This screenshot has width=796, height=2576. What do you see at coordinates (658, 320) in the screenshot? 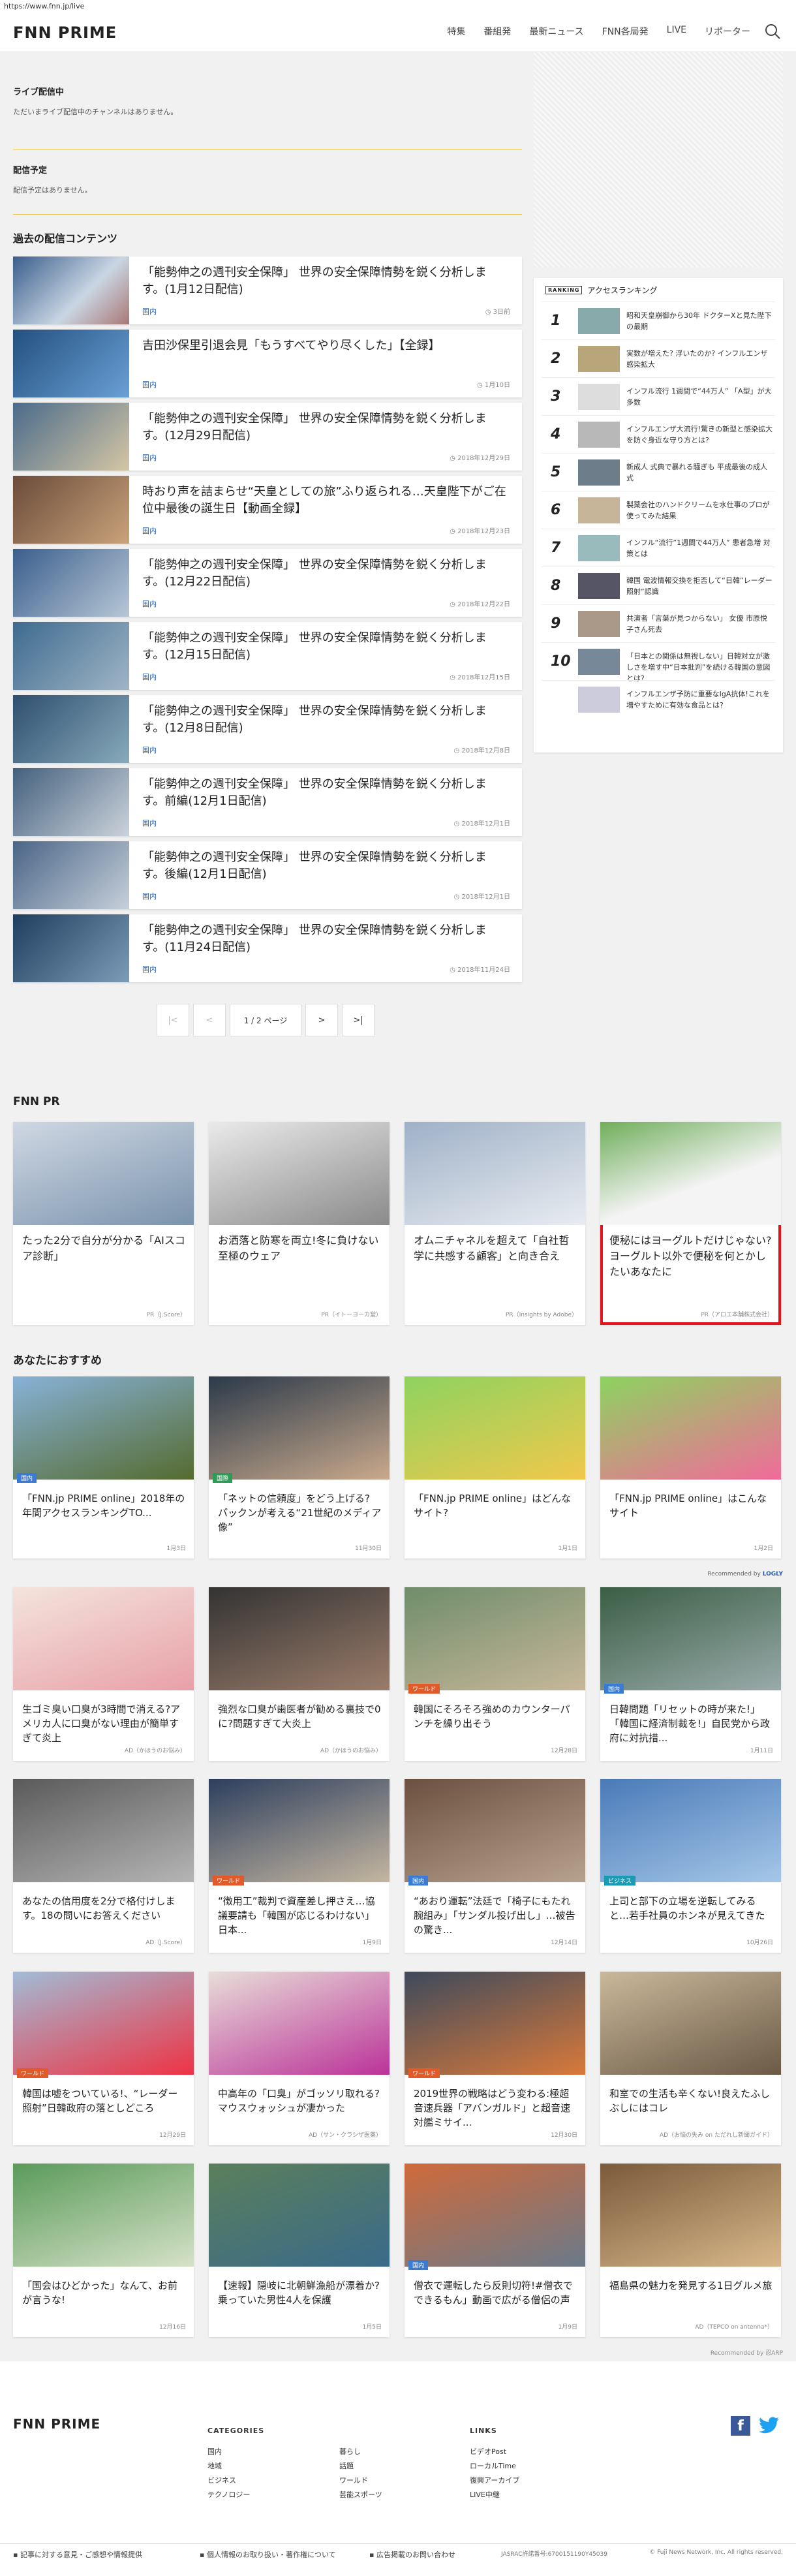
I see `ranking-item: 1 昭和天皇崩御から30年 ドクターXと見た陛下の最期` at bounding box center [658, 320].